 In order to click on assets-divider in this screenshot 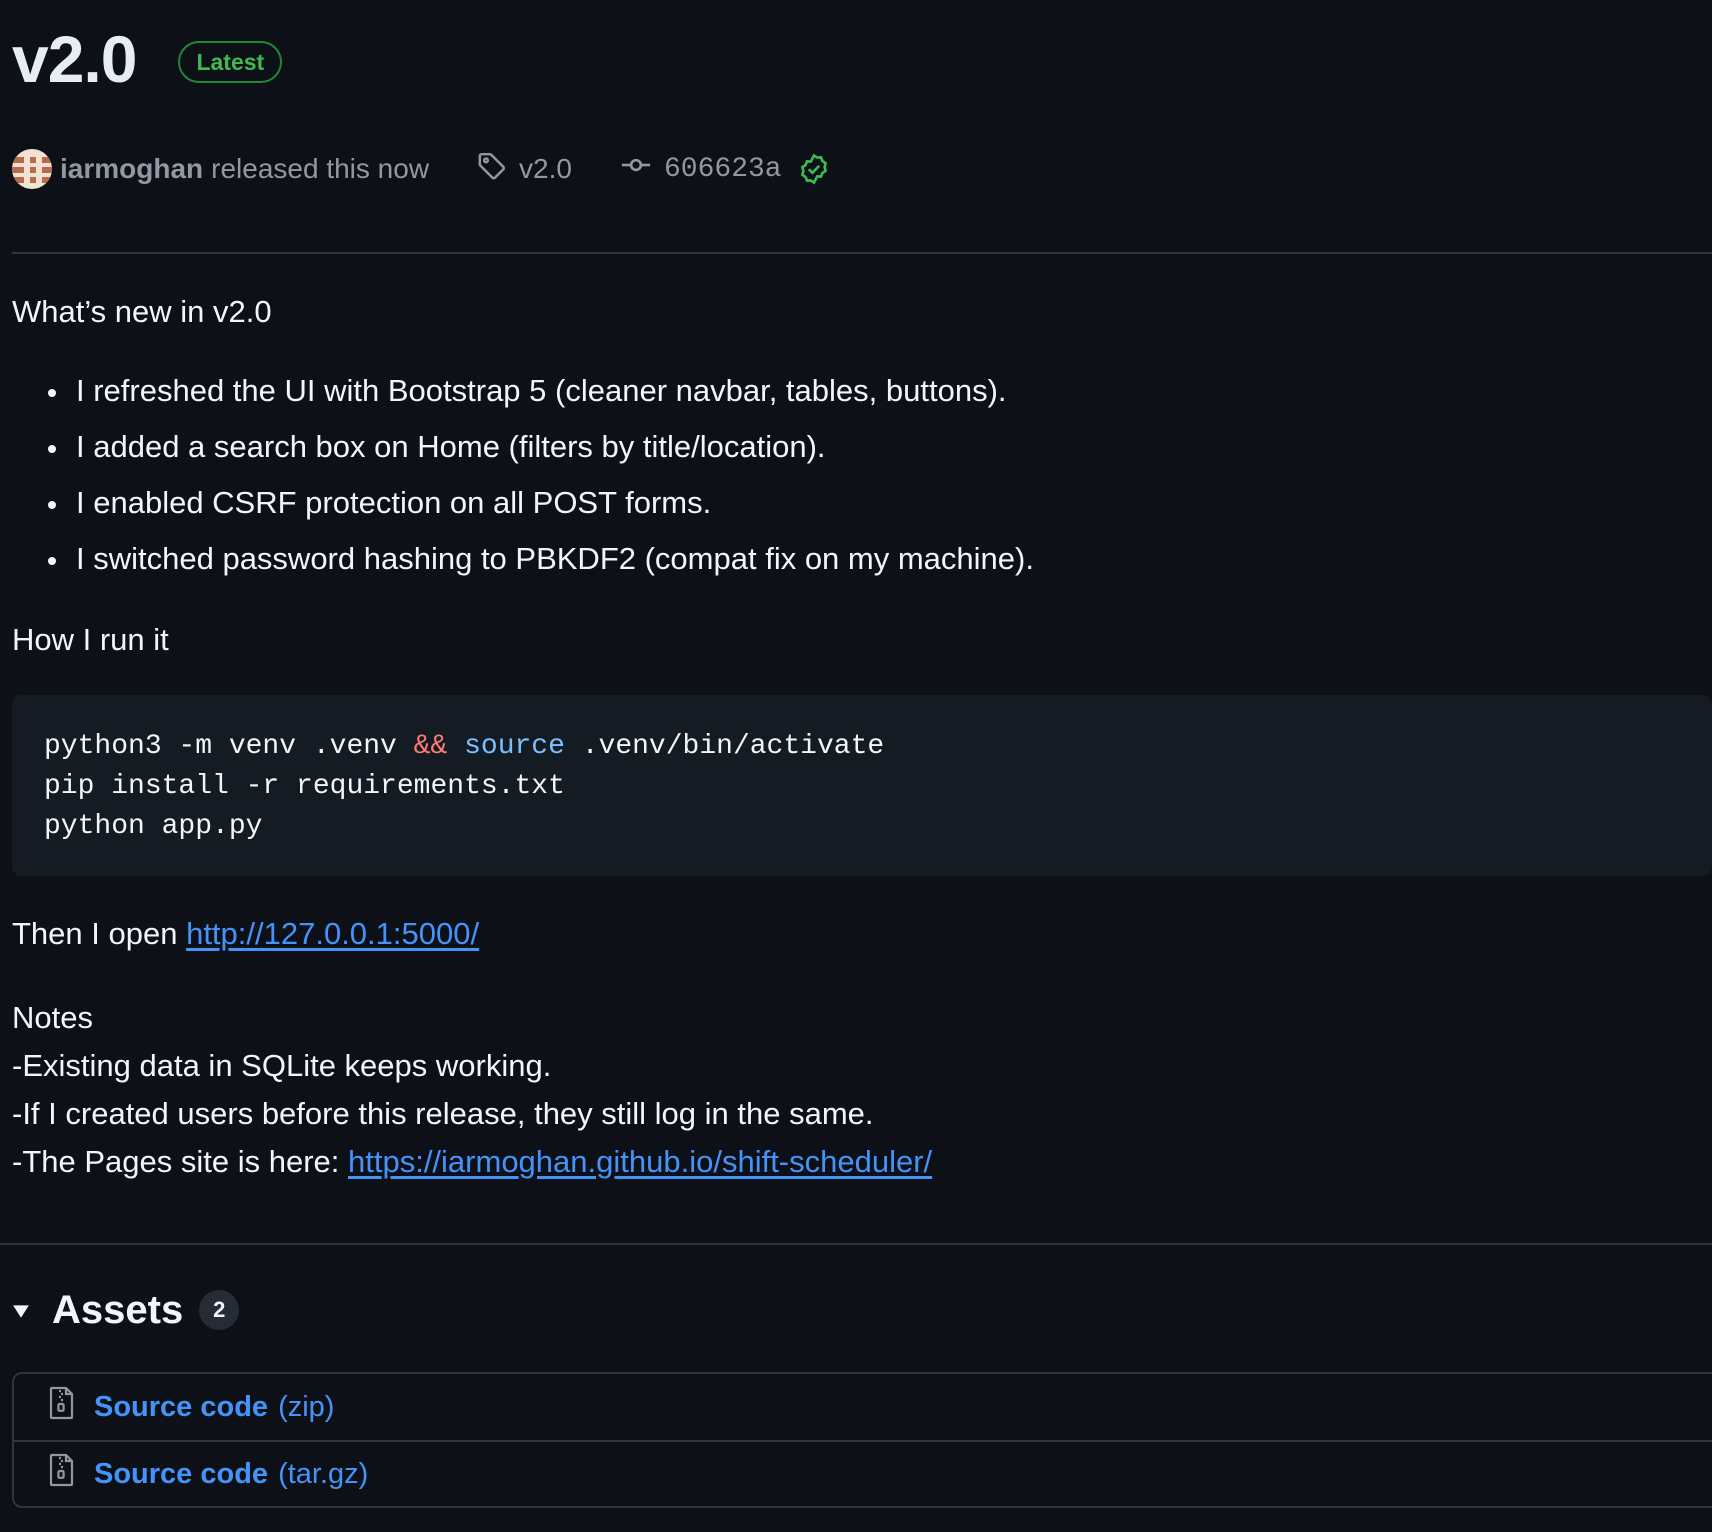, I will do `click(856, 1244)`.